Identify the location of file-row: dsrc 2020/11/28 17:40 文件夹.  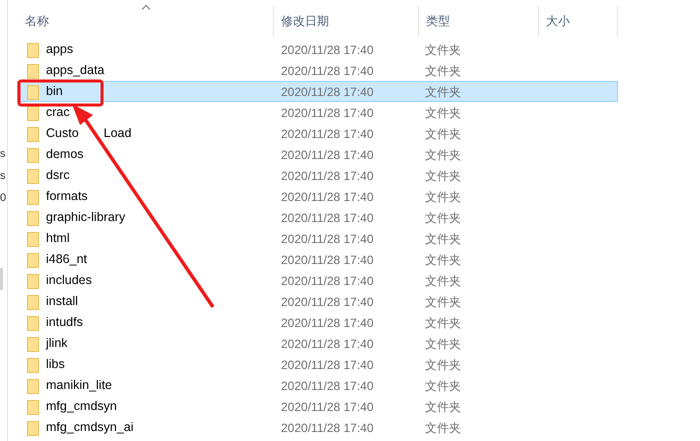
(317, 175).